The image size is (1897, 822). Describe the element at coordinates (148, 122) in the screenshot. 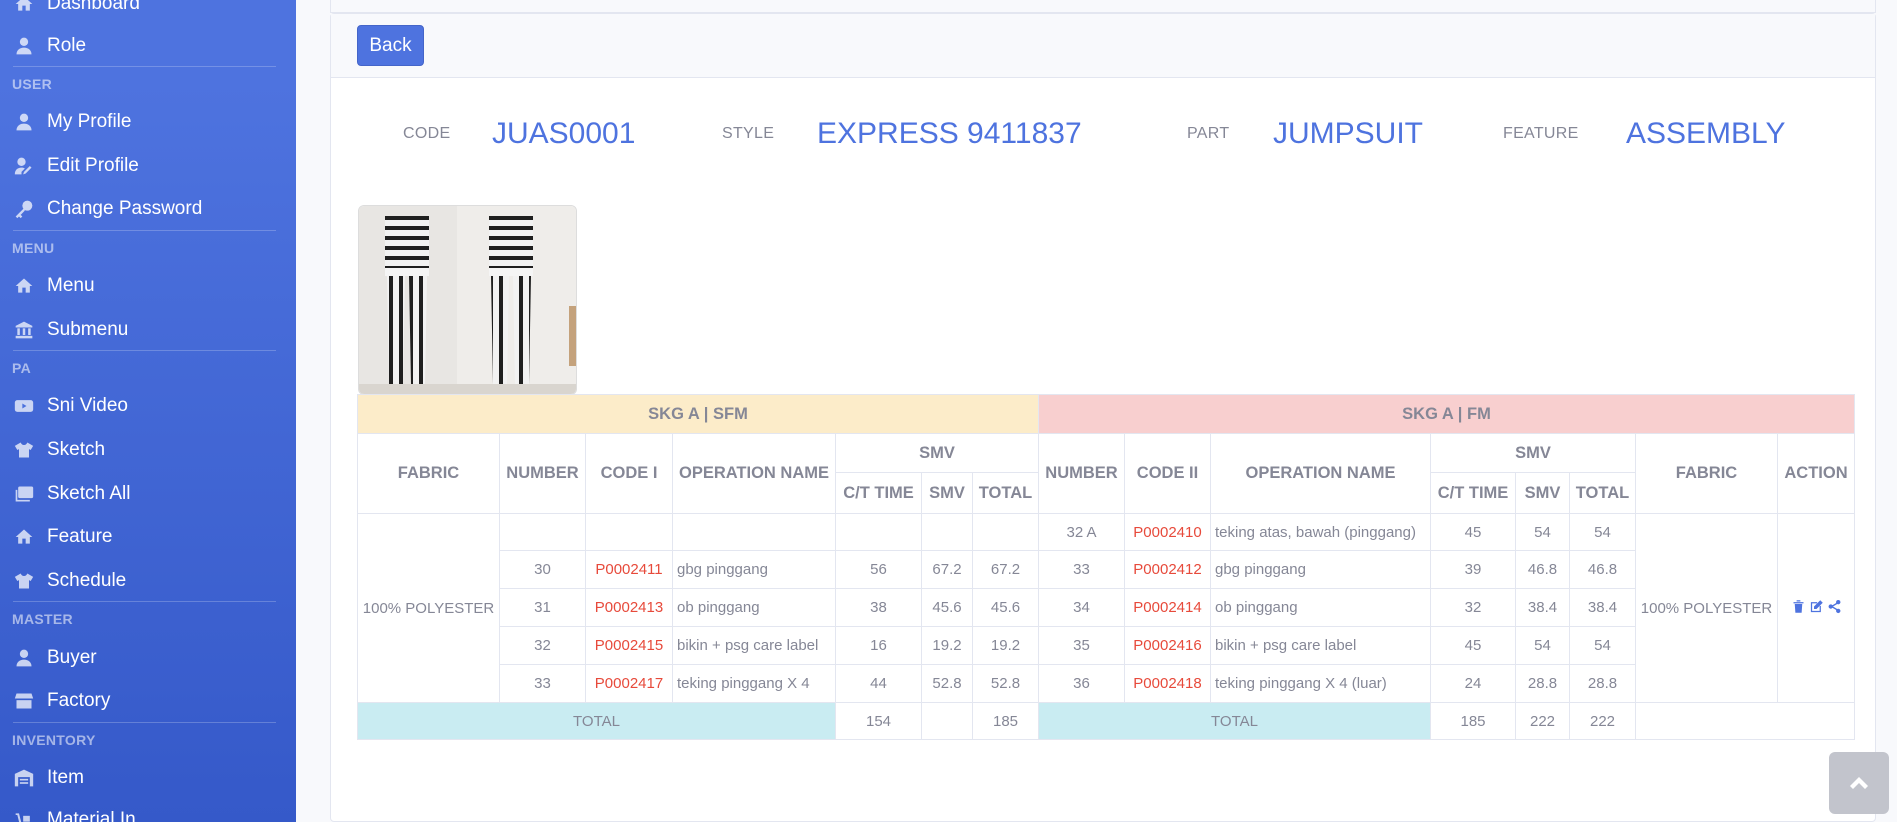

I see `sidebar-item-my-profile: My Profile` at that location.